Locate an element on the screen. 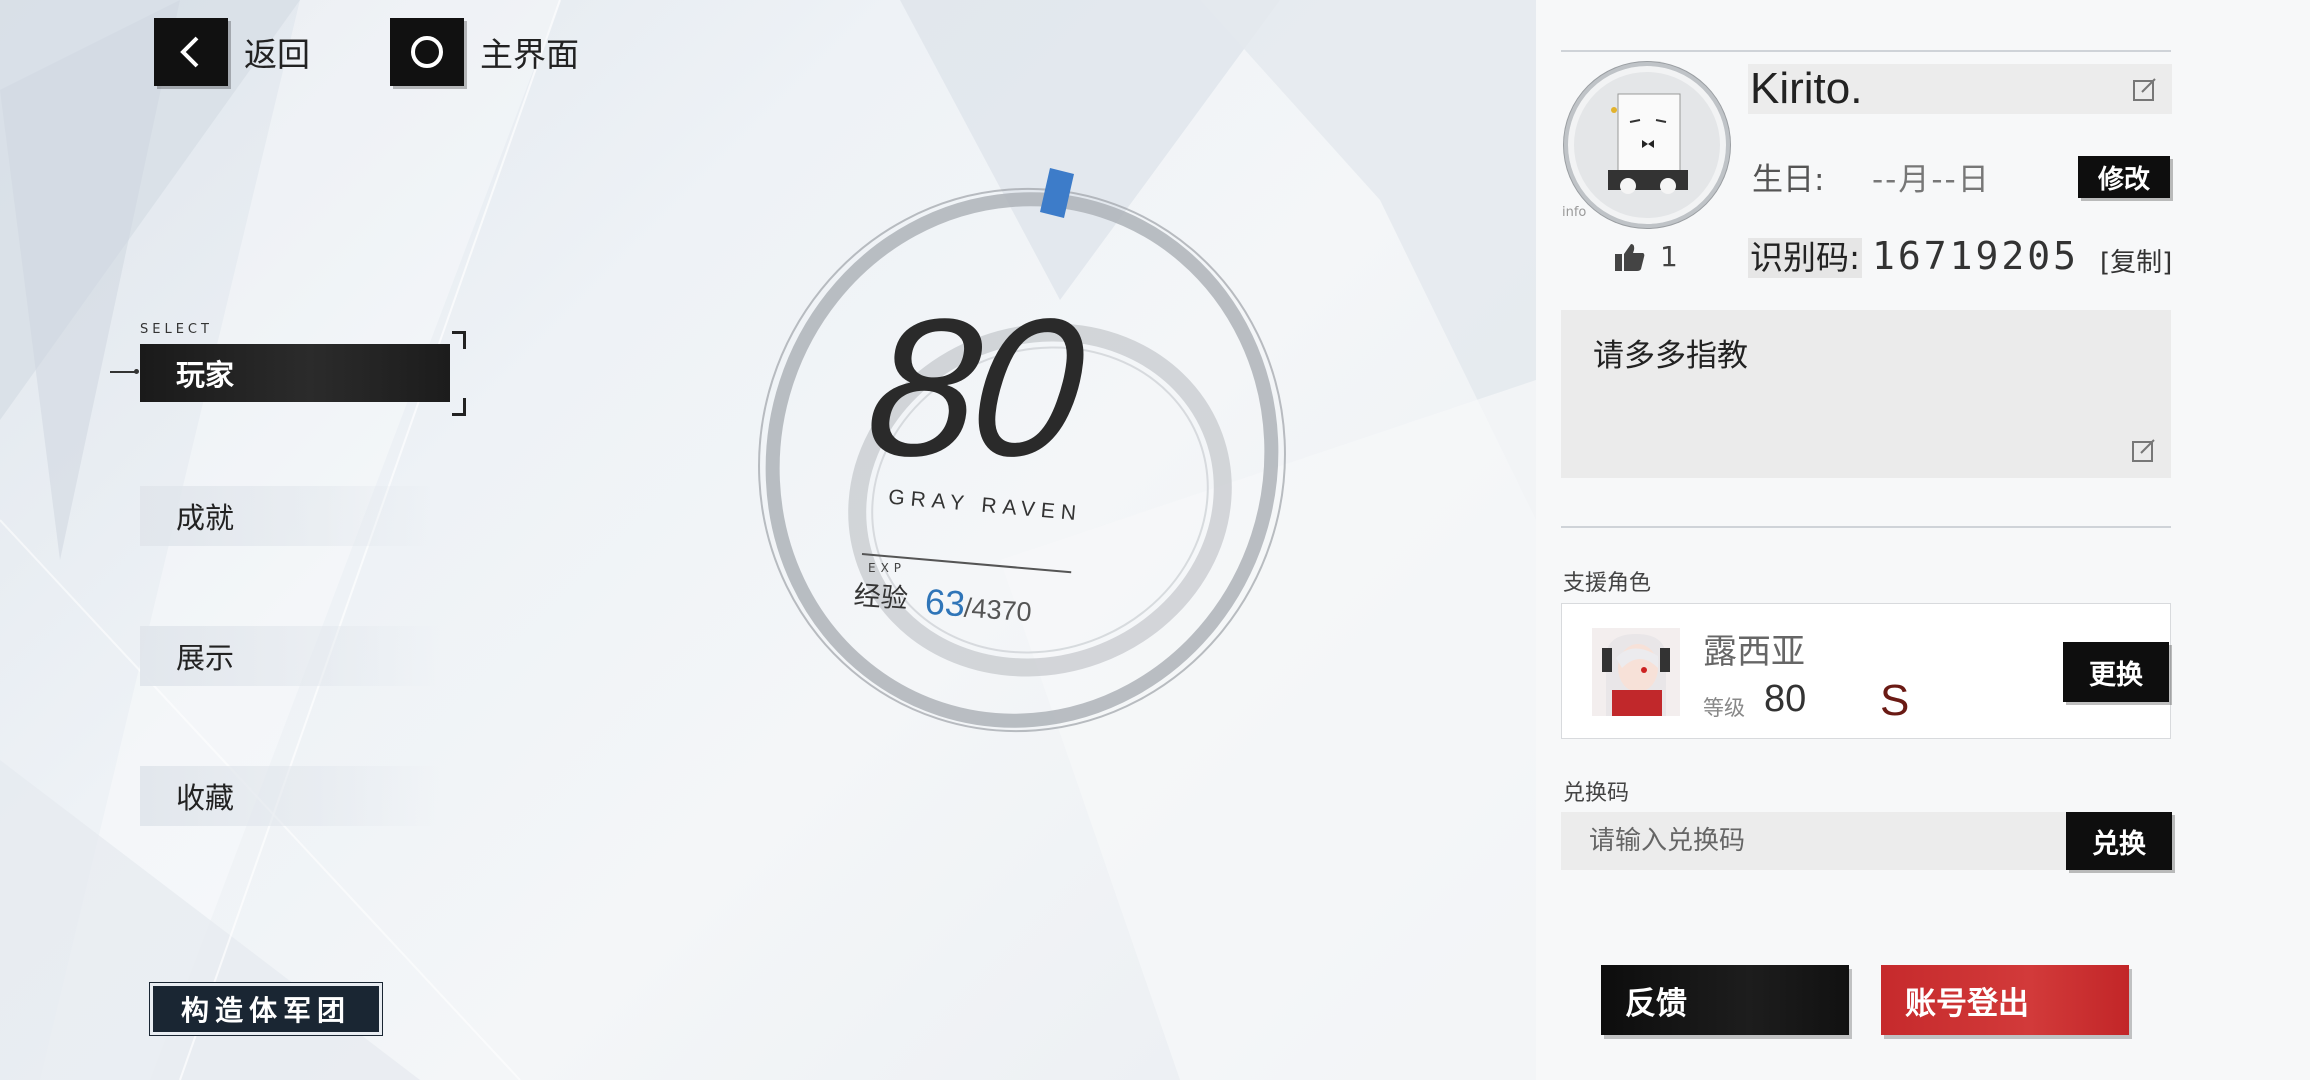 Image resolution: width=2310 pixels, height=1080 pixels. home-label: 主界面 is located at coordinates (529, 54).